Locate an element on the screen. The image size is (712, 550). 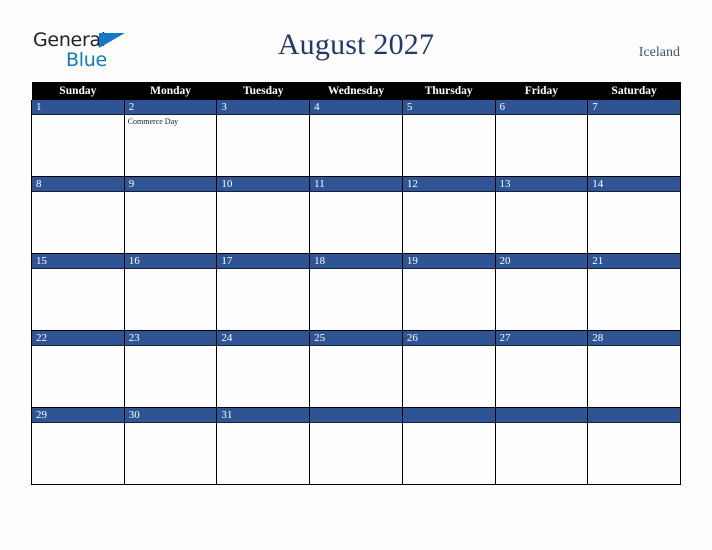
holiday-event-label: Commerce Day is located at coordinates (153, 121).